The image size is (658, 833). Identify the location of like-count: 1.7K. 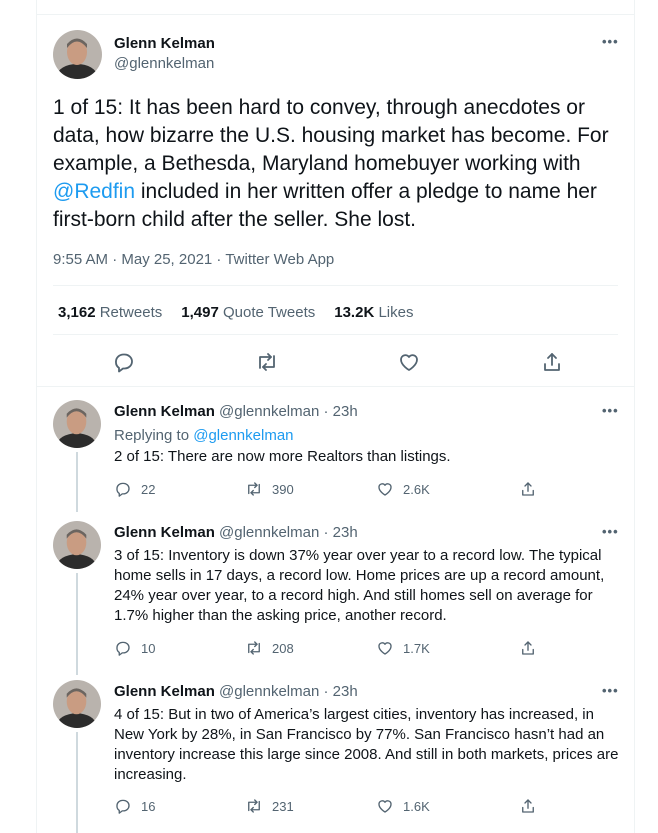
(416, 648).